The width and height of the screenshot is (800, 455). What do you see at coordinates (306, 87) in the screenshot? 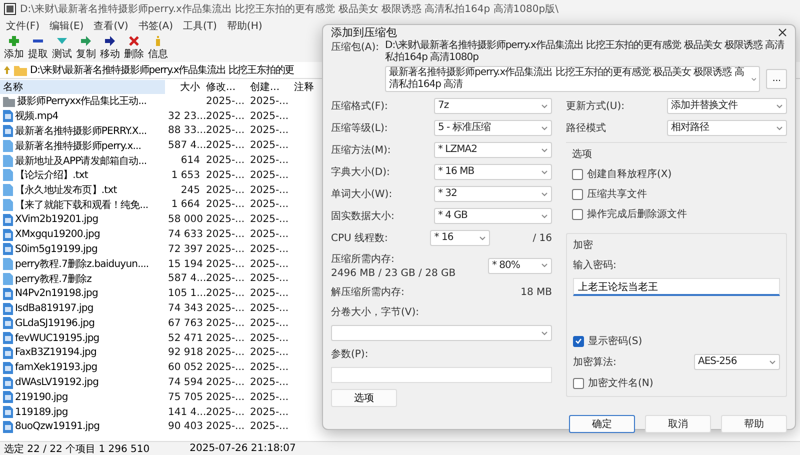
I see `column-header: 注释` at bounding box center [306, 87].